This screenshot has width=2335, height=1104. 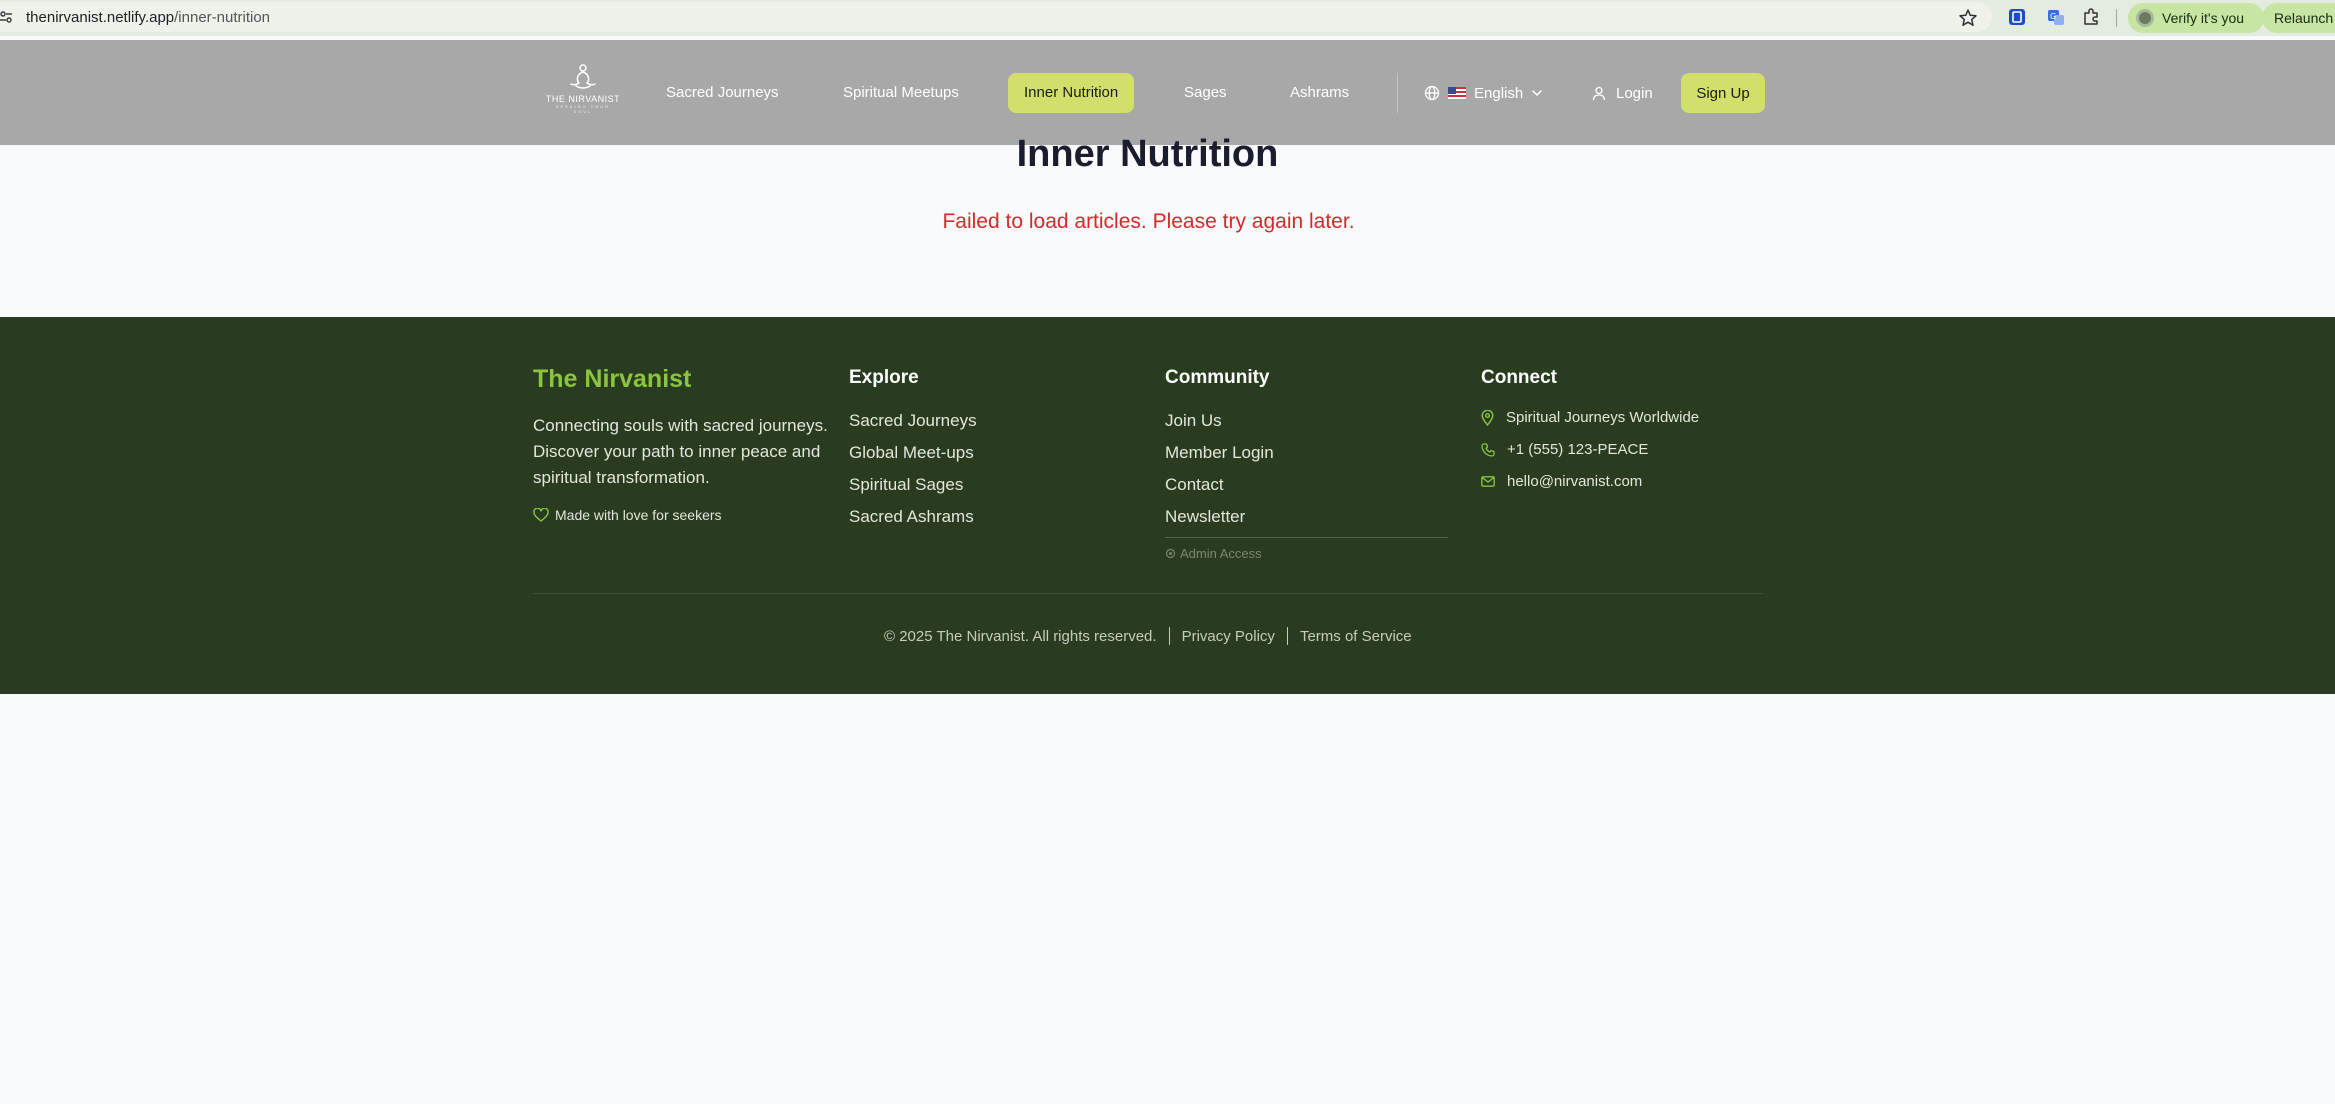 What do you see at coordinates (1219, 453) in the screenshot?
I see `footer-link-member-login: Member Login` at bounding box center [1219, 453].